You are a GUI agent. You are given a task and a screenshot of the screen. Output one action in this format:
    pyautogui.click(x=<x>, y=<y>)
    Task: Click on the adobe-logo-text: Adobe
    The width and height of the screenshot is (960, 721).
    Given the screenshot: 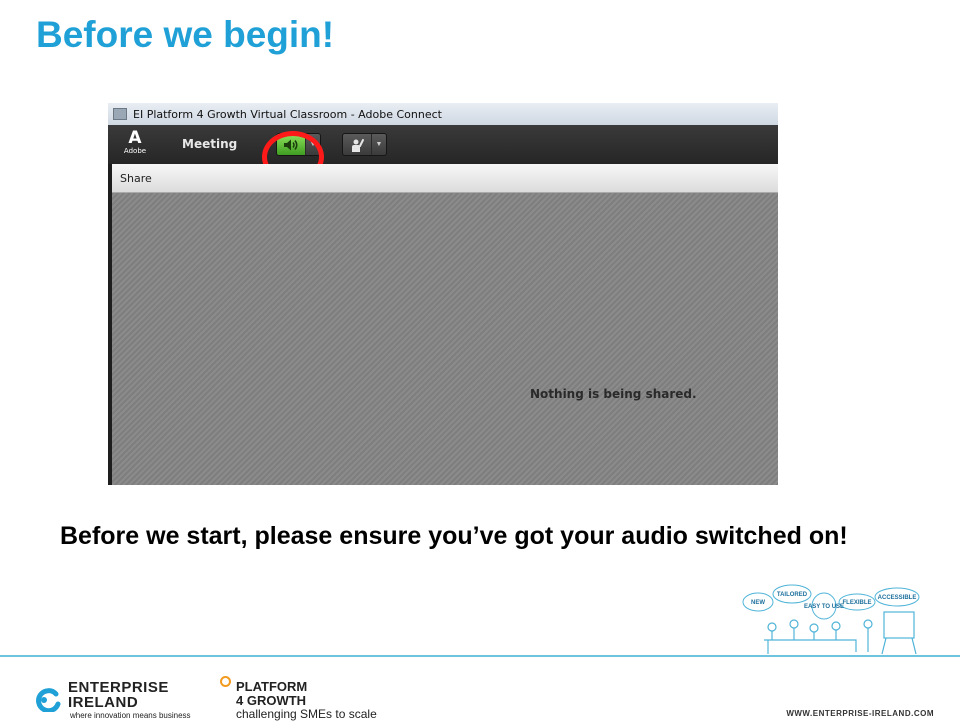 What is the action you would take?
    pyautogui.click(x=135, y=151)
    